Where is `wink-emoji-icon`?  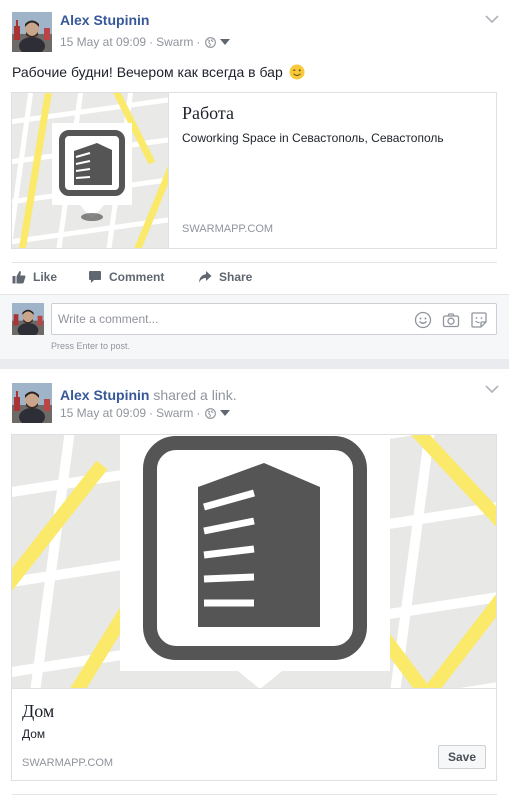
wink-emoji-icon is located at coordinates (297, 72).